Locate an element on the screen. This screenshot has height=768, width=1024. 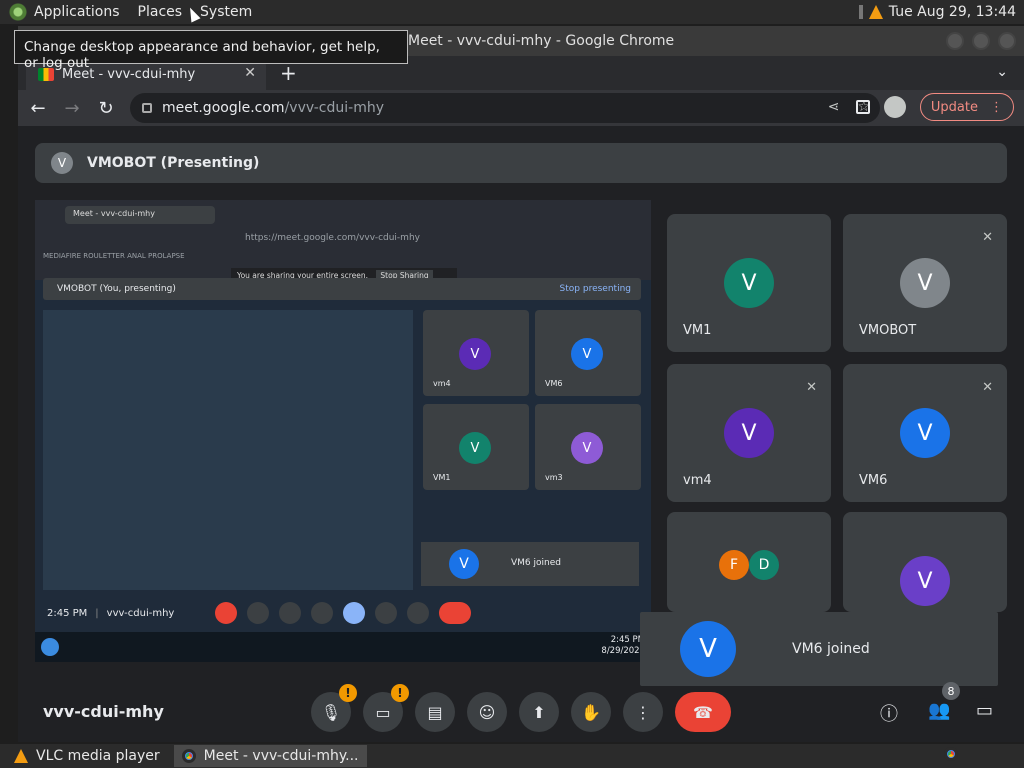
shared-tile-name: VM1 is located at coordinates (442, 477).